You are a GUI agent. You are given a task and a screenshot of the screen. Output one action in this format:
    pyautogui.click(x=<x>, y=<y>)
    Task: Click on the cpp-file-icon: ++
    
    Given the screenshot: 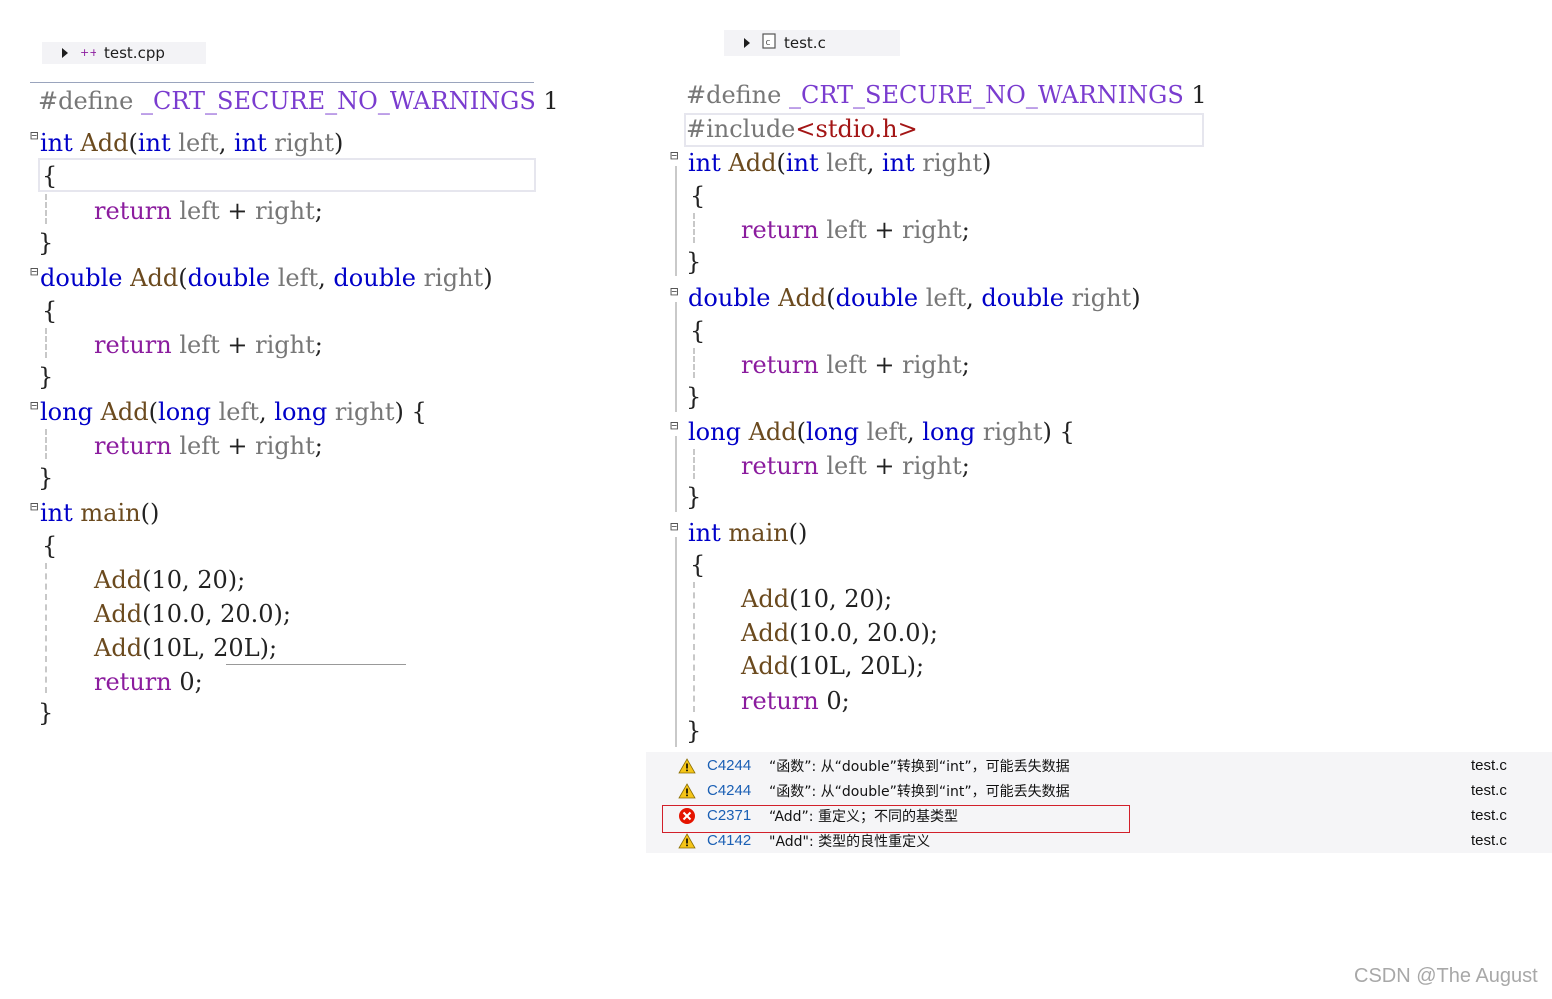 What is the action you would take?
    pyautogui.click(x=89, y=53)
    